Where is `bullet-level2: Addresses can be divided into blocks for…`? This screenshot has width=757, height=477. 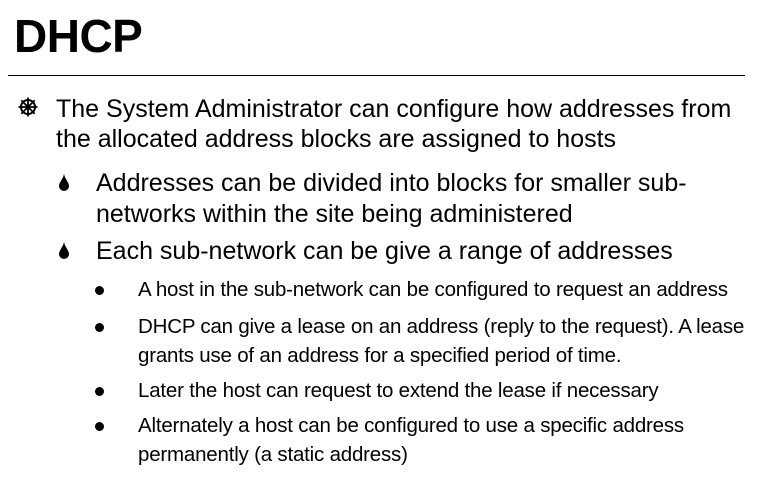
bullet-level2: Addresses can be divided into blocks for… is located at coordinates (391, 198).